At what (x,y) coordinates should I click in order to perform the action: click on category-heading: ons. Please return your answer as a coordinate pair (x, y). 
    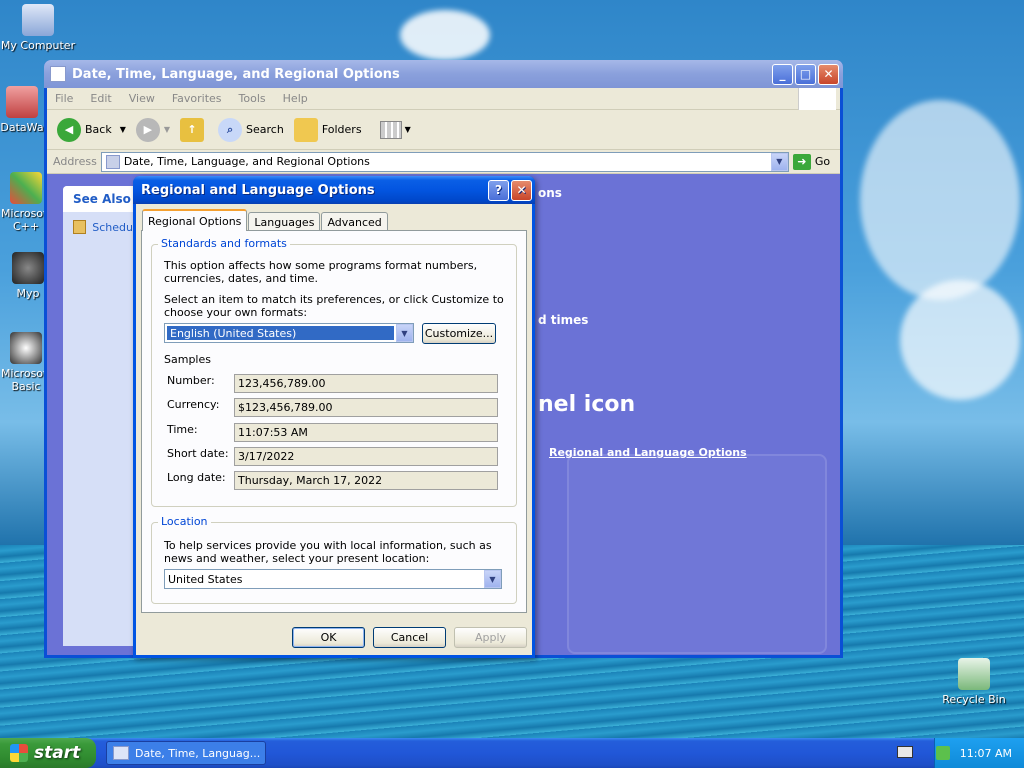
    Looking at the image, I should click on (550, 193).